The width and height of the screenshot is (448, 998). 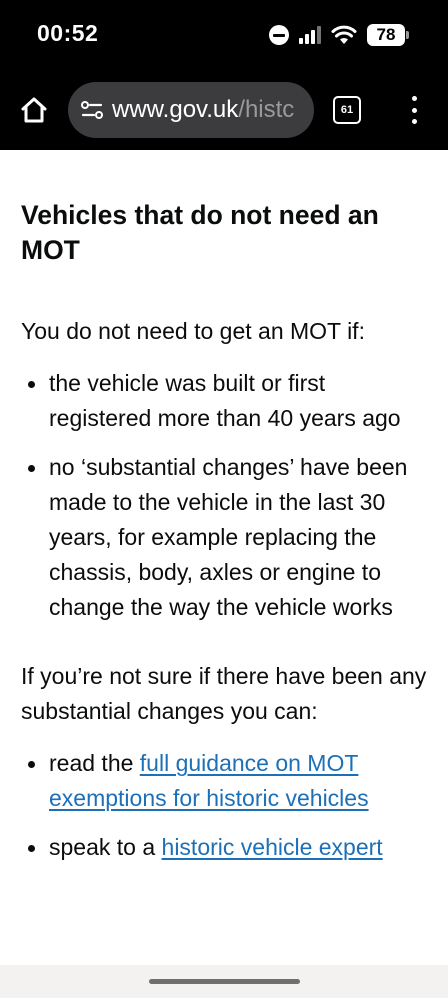 What do you see at coordinates (310, 35) in the screenshot?
I see `signal-icon` at bounding box center [310, 35].